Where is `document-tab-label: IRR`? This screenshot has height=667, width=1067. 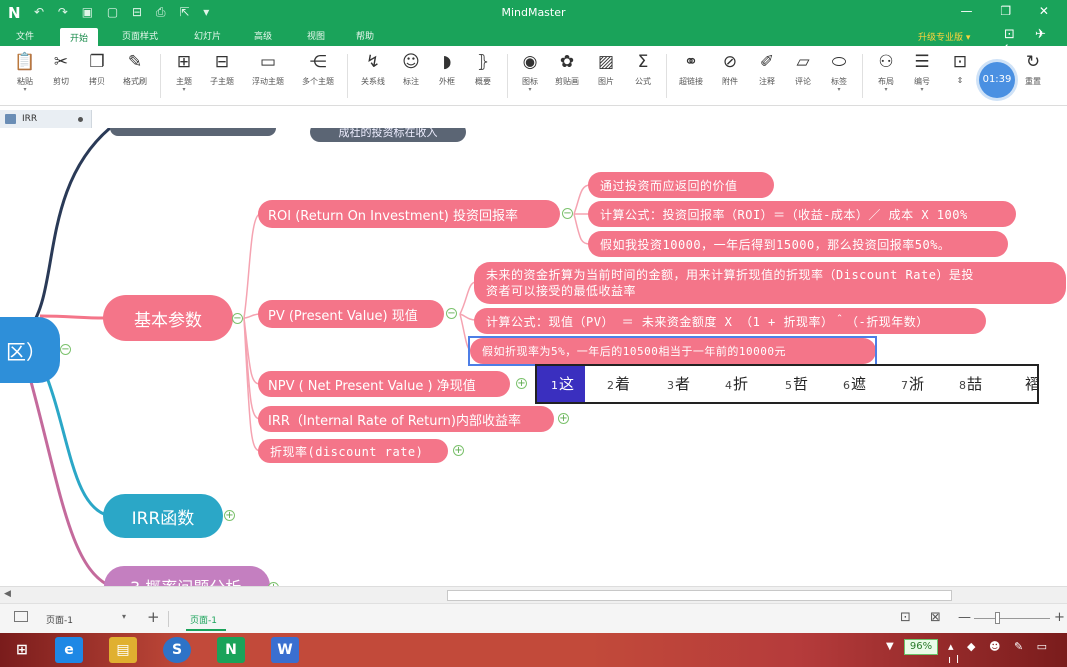 document-tab-label: IRR is located at coordinates (30, 119).